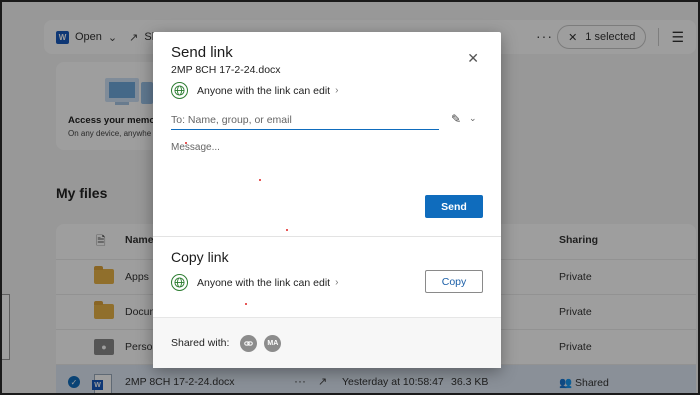 The height and width of the screenshot is (395, 700). Describe the element at coordinates (456, 119) in the screenshot. I see `pencil-icon: ✎` at that location.